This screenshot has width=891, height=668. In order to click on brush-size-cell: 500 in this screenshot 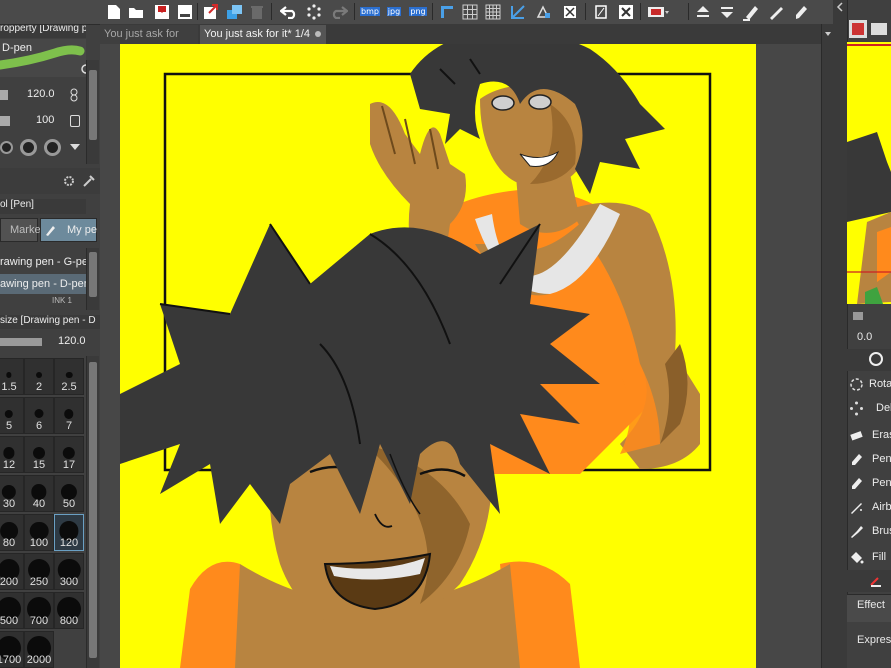, I will do `click(12, 610)`.